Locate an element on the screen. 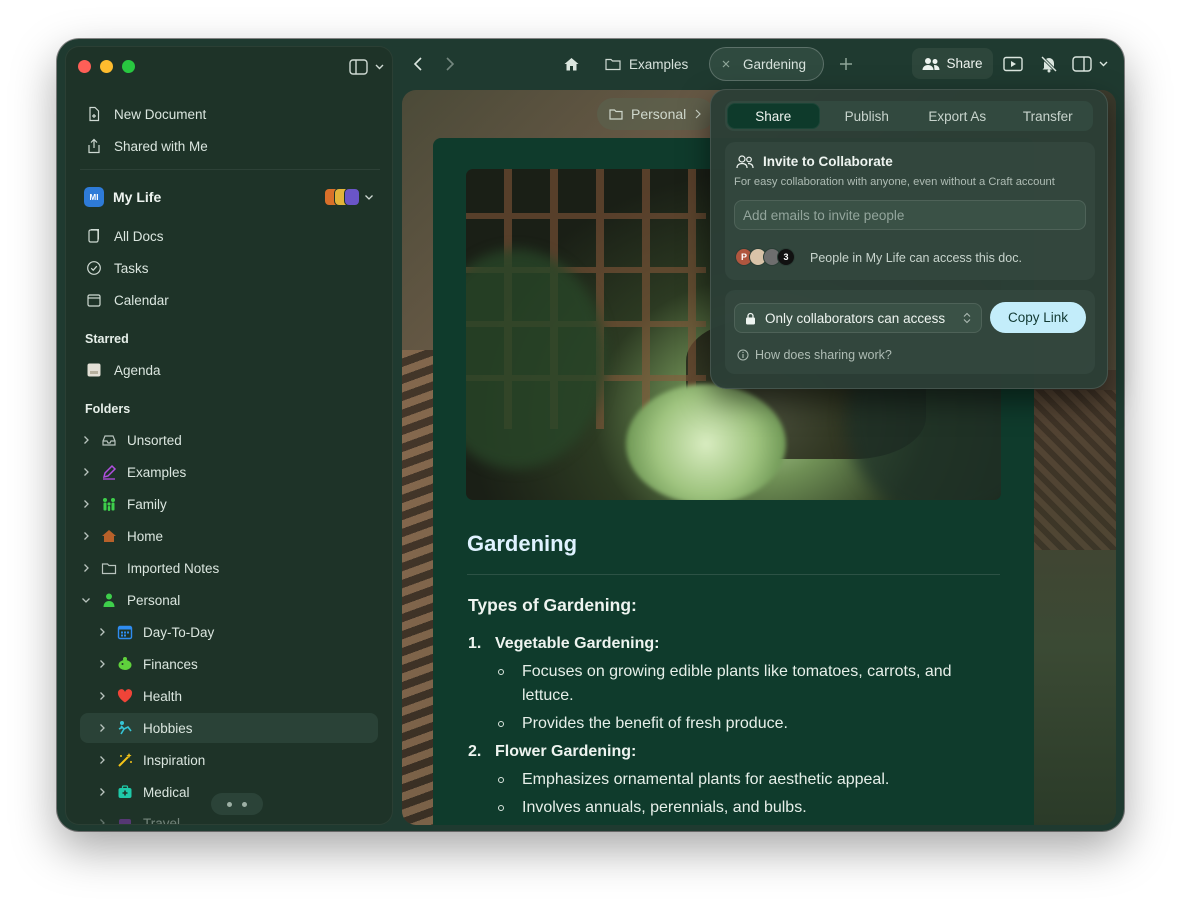 Image resolution: width=1181 pixels, height=907 pixels. shared-with-me-button: Shared with Me is located at coordinates (147, 146).